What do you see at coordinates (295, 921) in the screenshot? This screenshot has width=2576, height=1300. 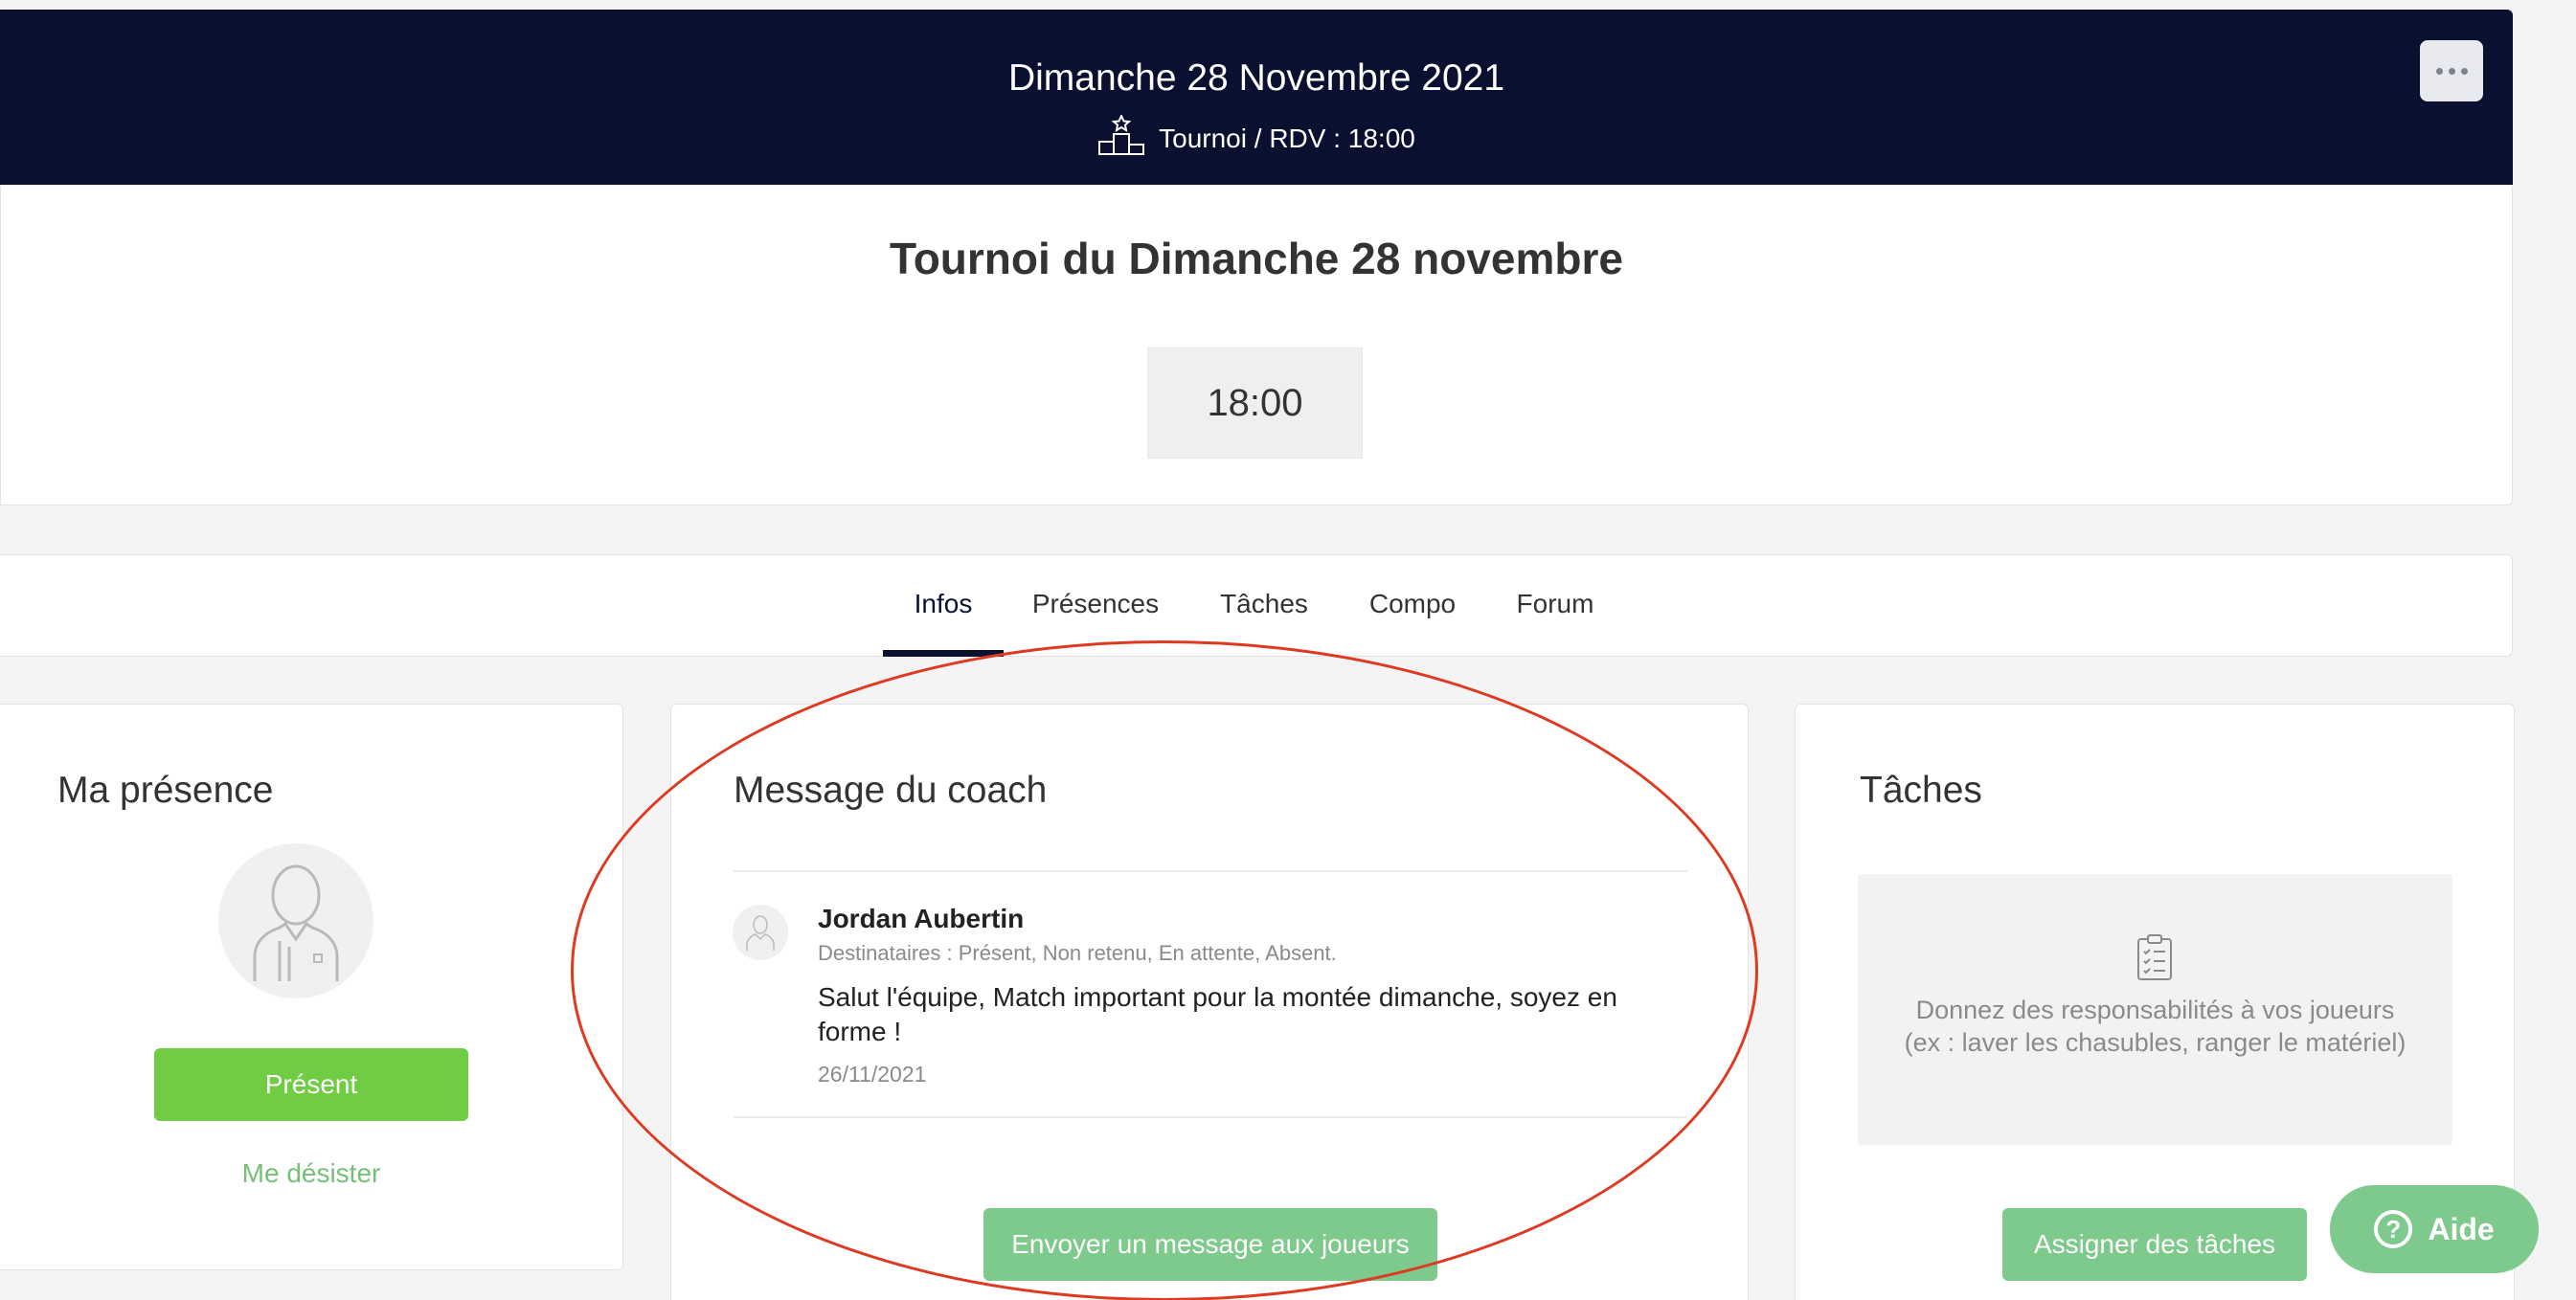 I see `player-avatar-icon` at bounding box center [295, 921].